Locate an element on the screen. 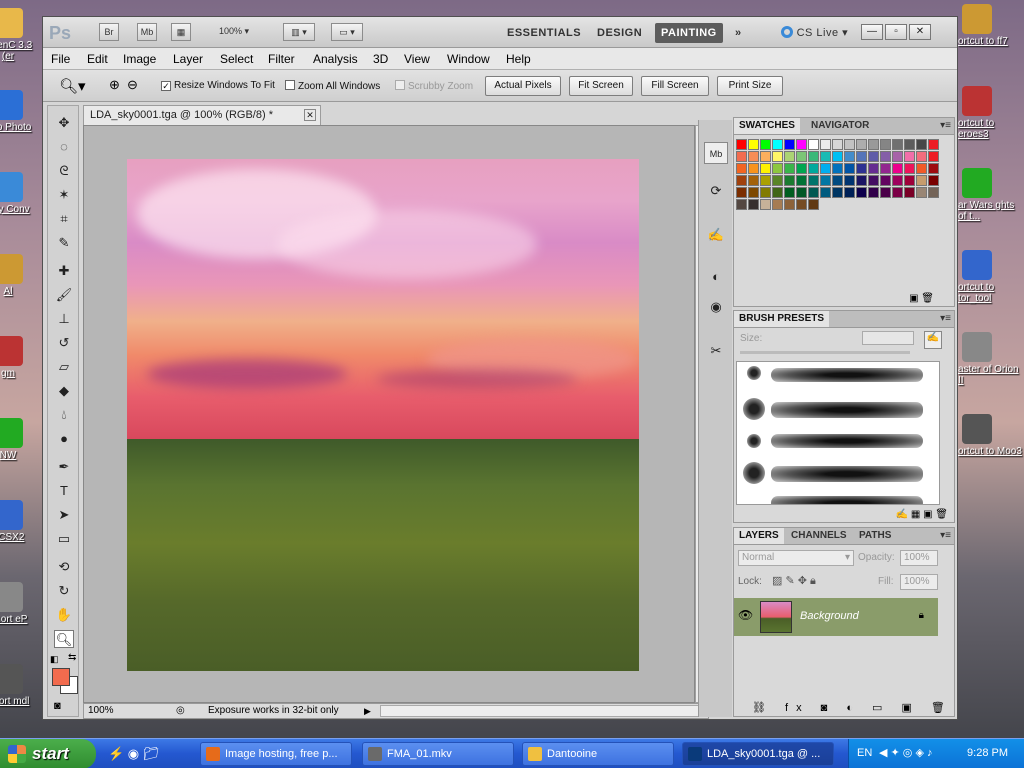 This screenshot has height=768, width=1024. language-indicator: EN is located at coordinates (864, 753).